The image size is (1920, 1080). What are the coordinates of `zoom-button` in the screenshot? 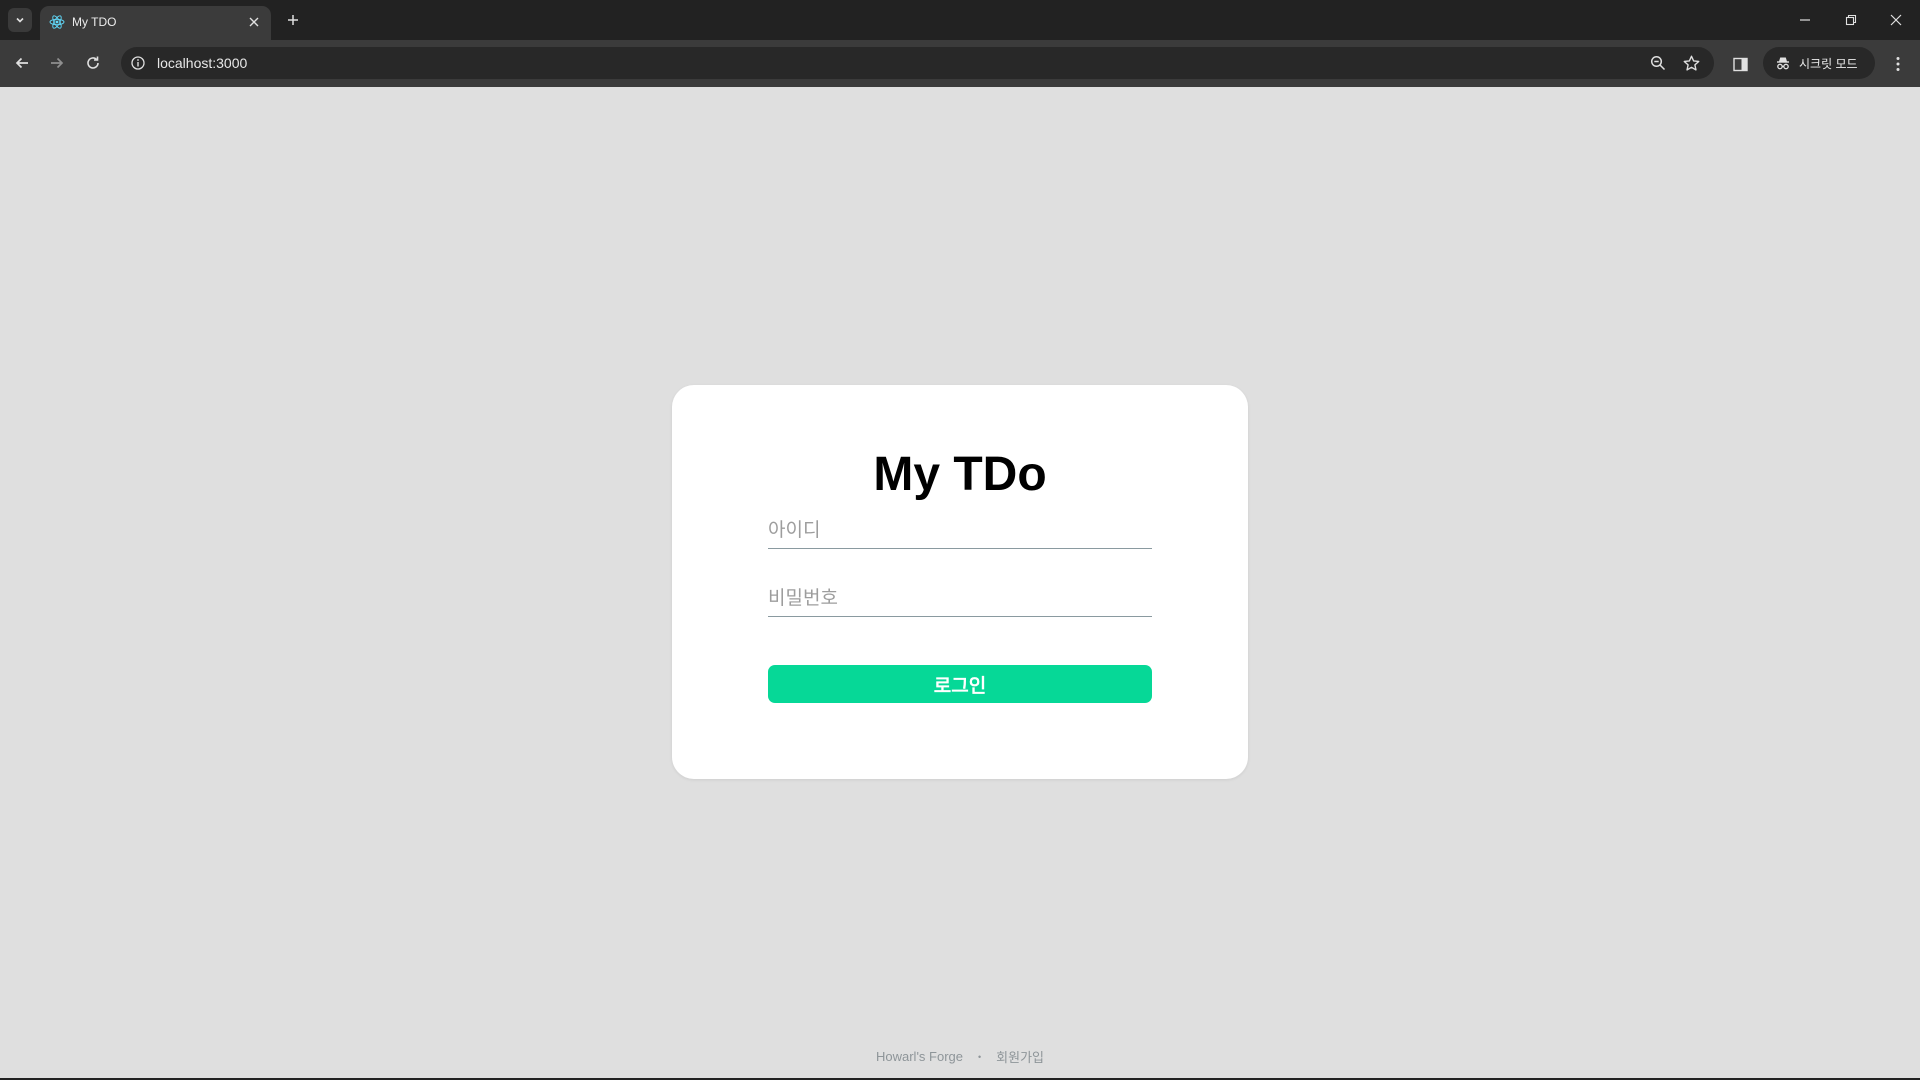 It's located at (1658, 63).